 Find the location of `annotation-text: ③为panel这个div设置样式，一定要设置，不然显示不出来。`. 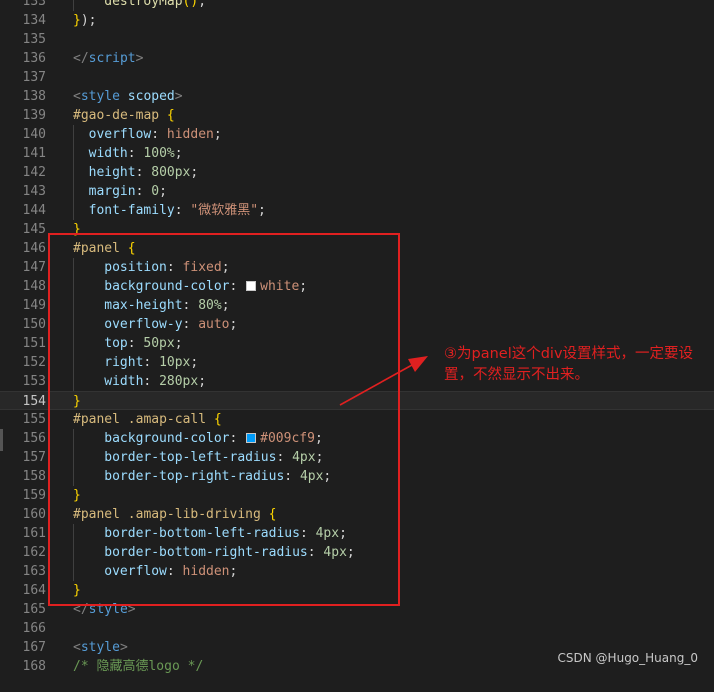

annotation-text: ③为panel这个div设置样式，一定要设置，不然显示不出来。 is located at coordinates (569, 364).